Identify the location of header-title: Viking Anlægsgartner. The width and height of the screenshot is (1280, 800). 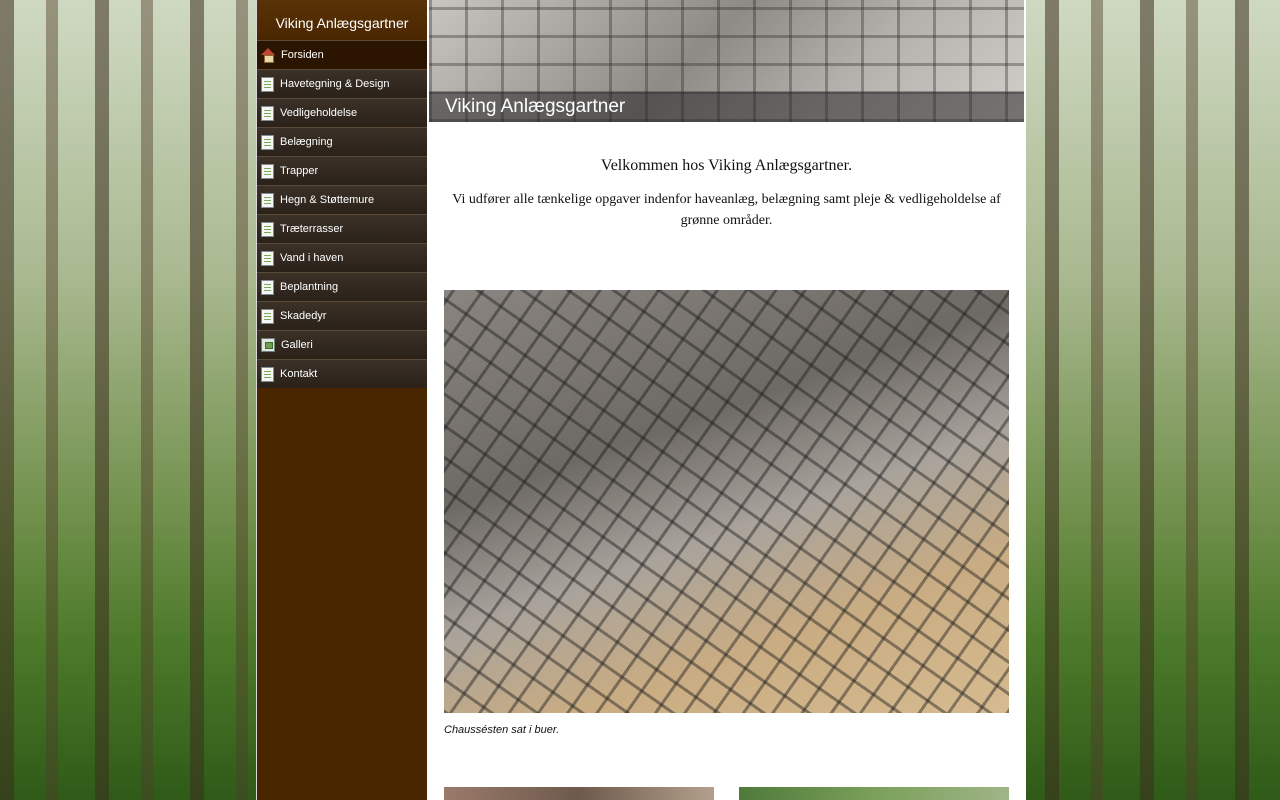
(726, 107).